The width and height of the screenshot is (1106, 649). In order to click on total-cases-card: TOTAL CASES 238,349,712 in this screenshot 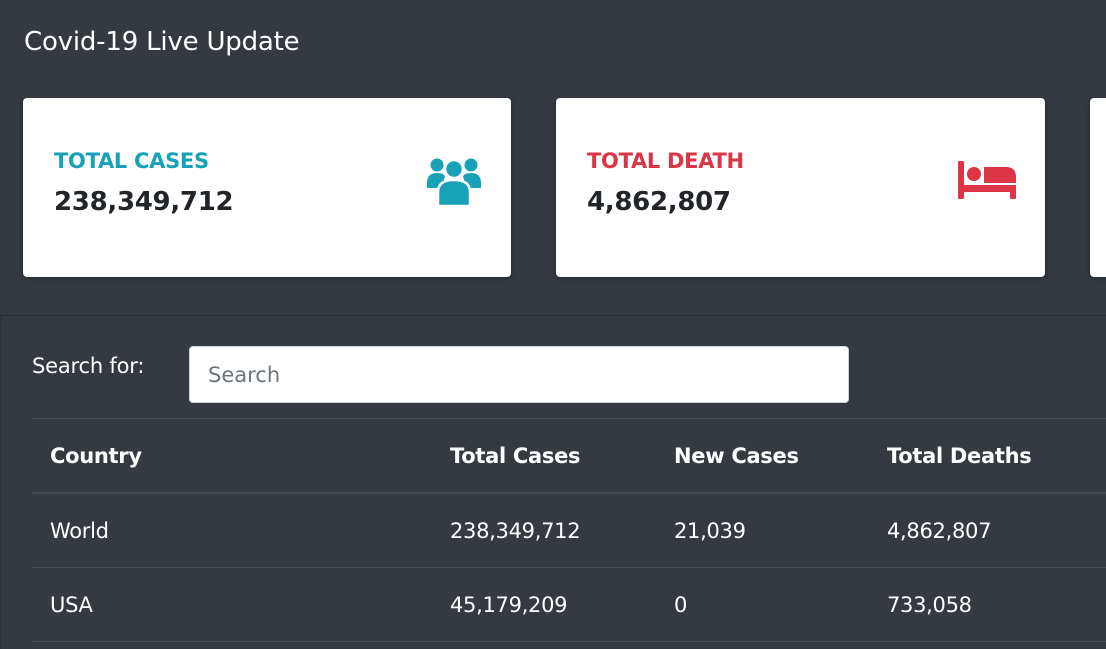, I will do `click(267, 187)`.